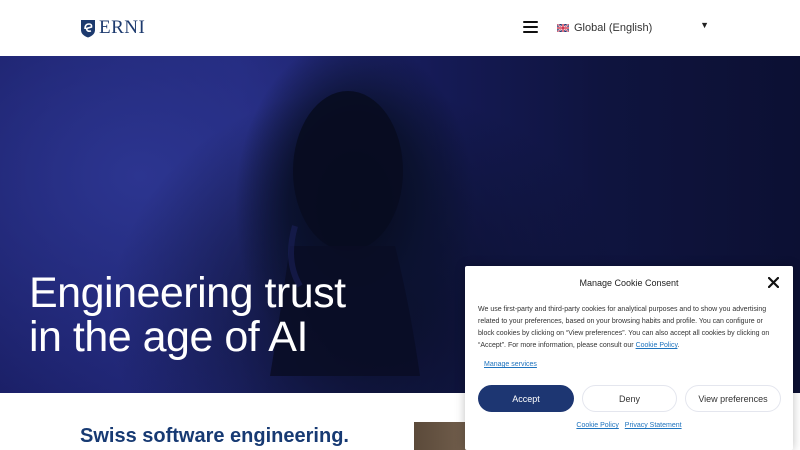 The height and width of the screenshot is (450, 800). I want to click on erni-logo-icon, so click(88, 28).